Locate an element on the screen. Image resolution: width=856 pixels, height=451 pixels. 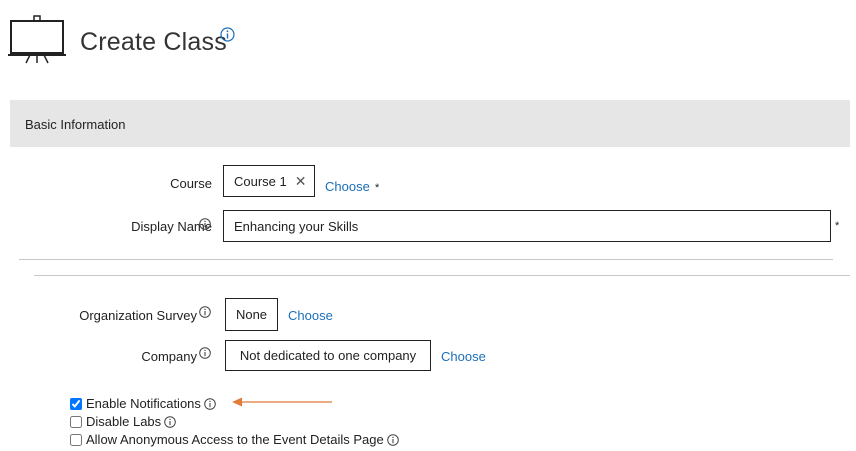
enable-notifications-checkbox is located at coordinates (76, 403).